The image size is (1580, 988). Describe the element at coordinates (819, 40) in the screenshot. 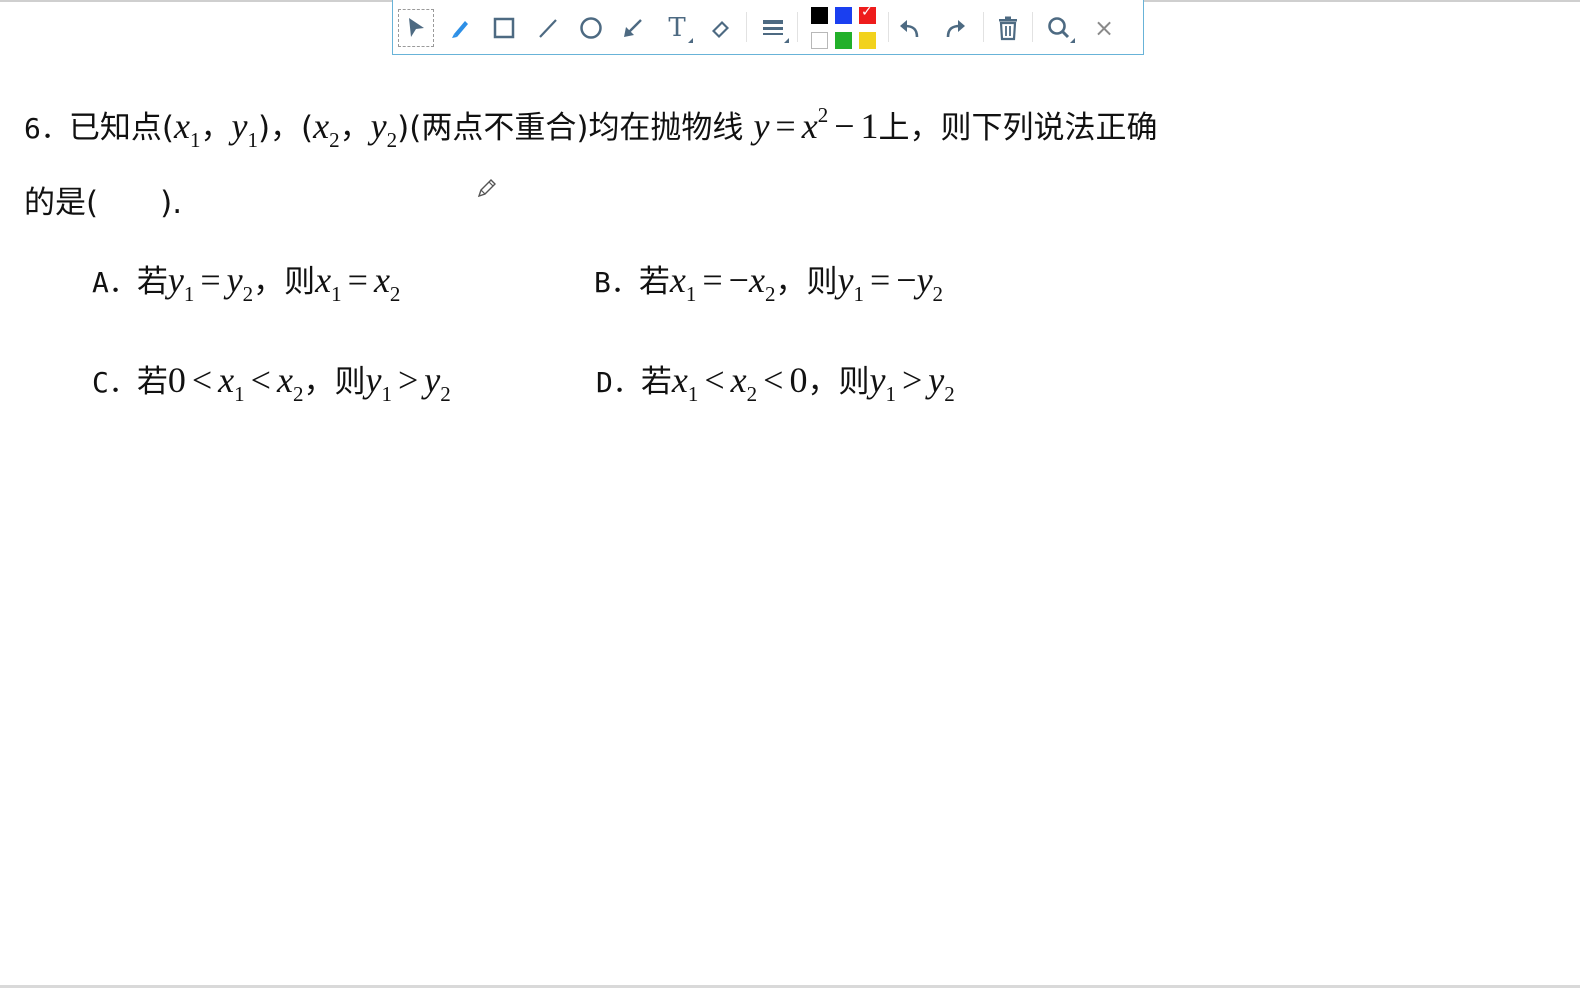

I see `color-swatch-white` at that location.